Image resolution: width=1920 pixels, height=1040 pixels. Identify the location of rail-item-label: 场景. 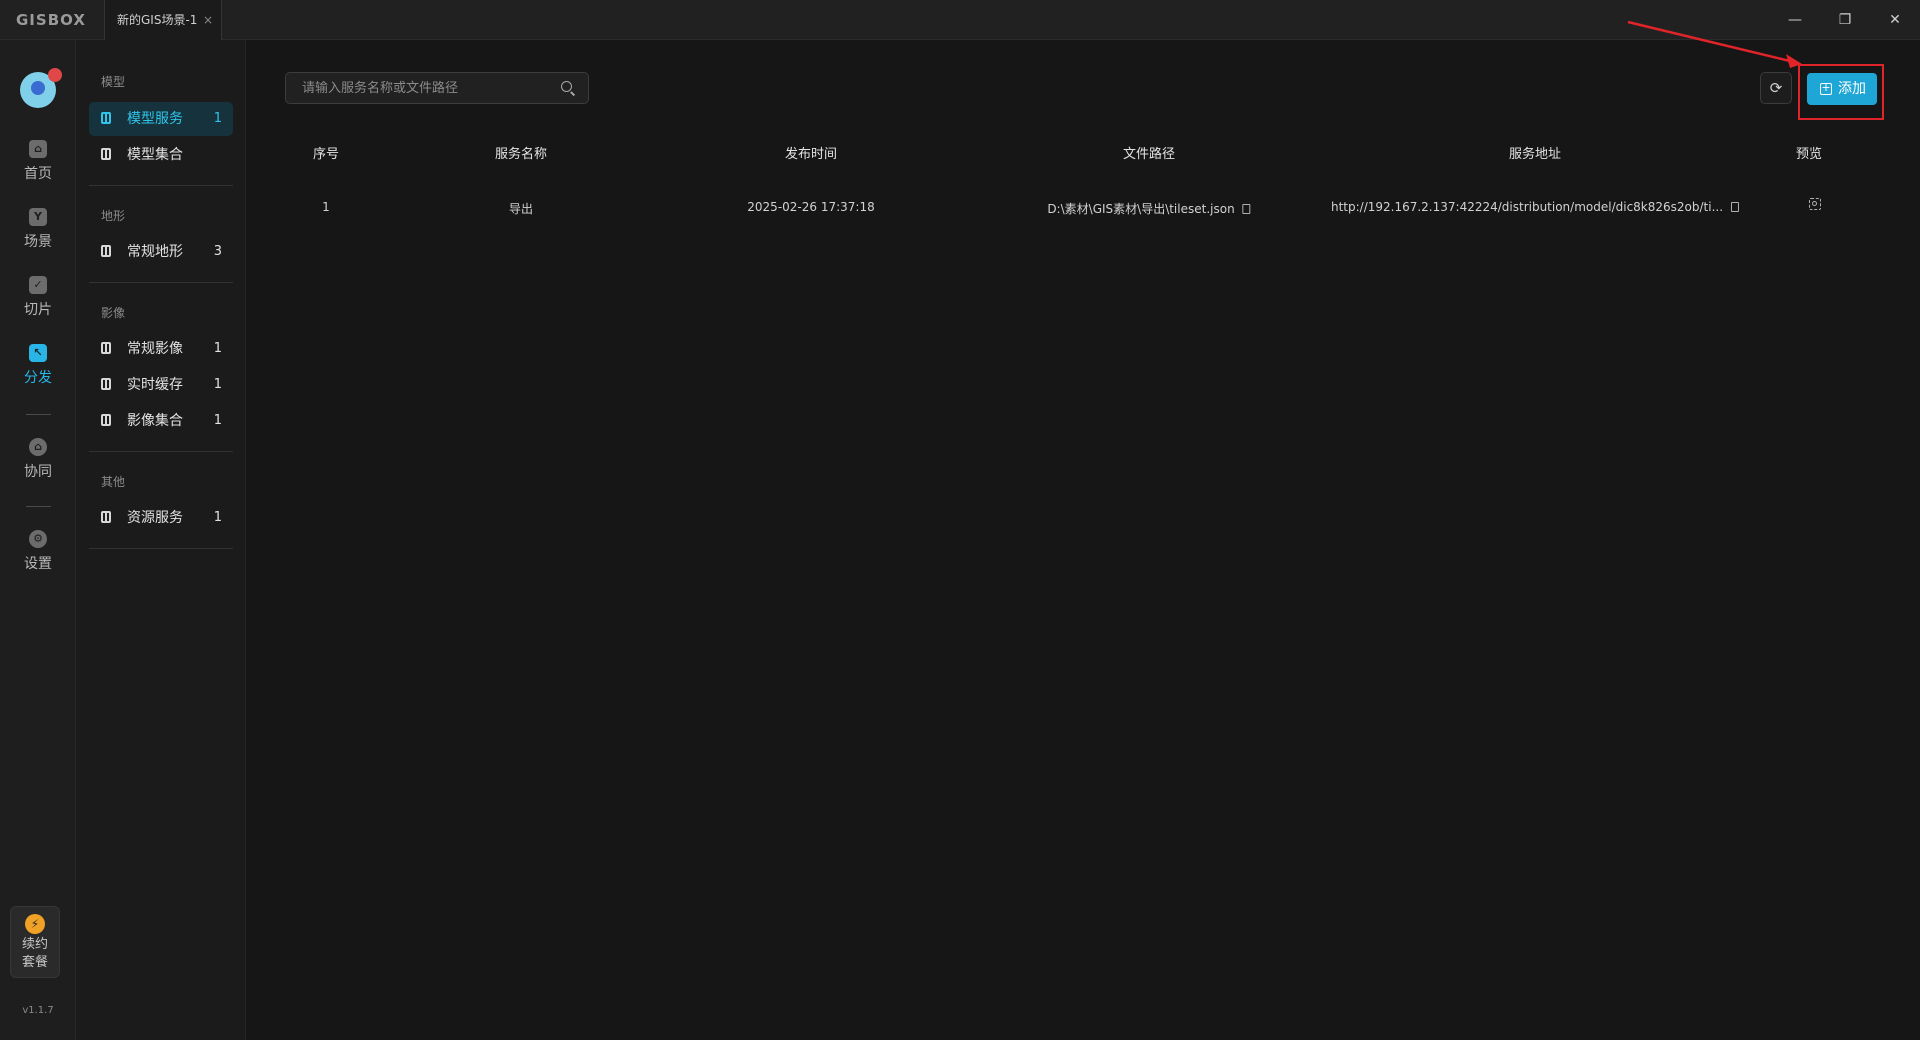
(38, 242).